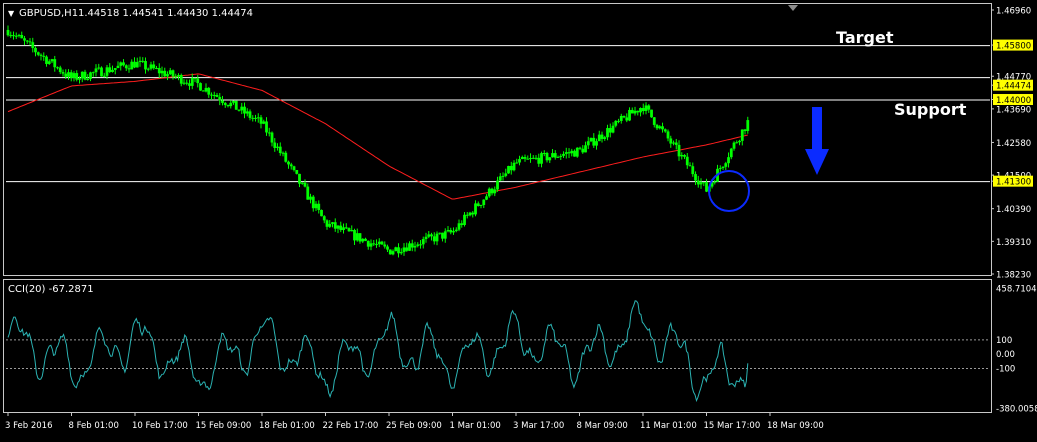 Image resolution: width=1037 pixels, height=442 pixels. I want to click on cci-tick-4: -380.0058, so click(1016, 410).